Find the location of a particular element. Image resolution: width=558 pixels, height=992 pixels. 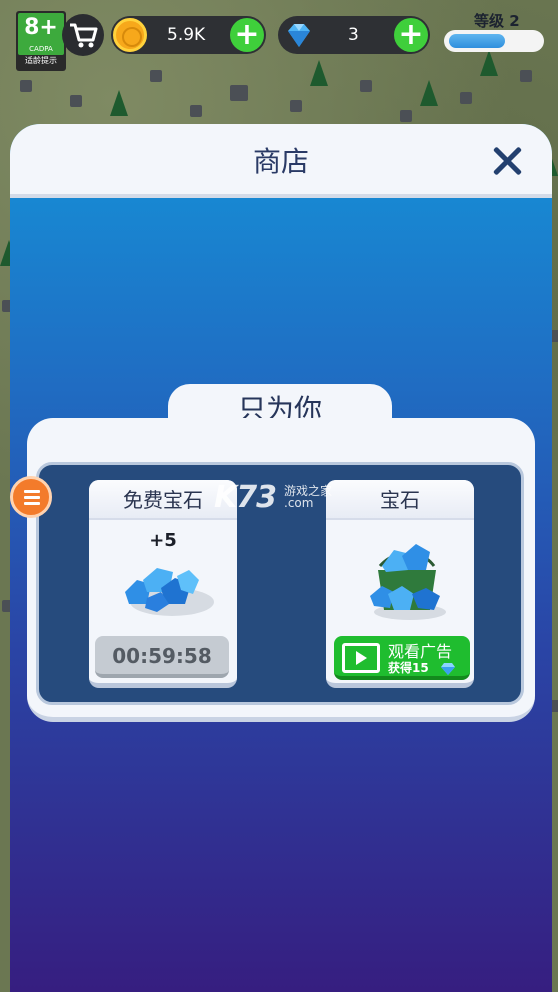

free-gems-timer: 00:59:58 is located at coordinates (162, 657).